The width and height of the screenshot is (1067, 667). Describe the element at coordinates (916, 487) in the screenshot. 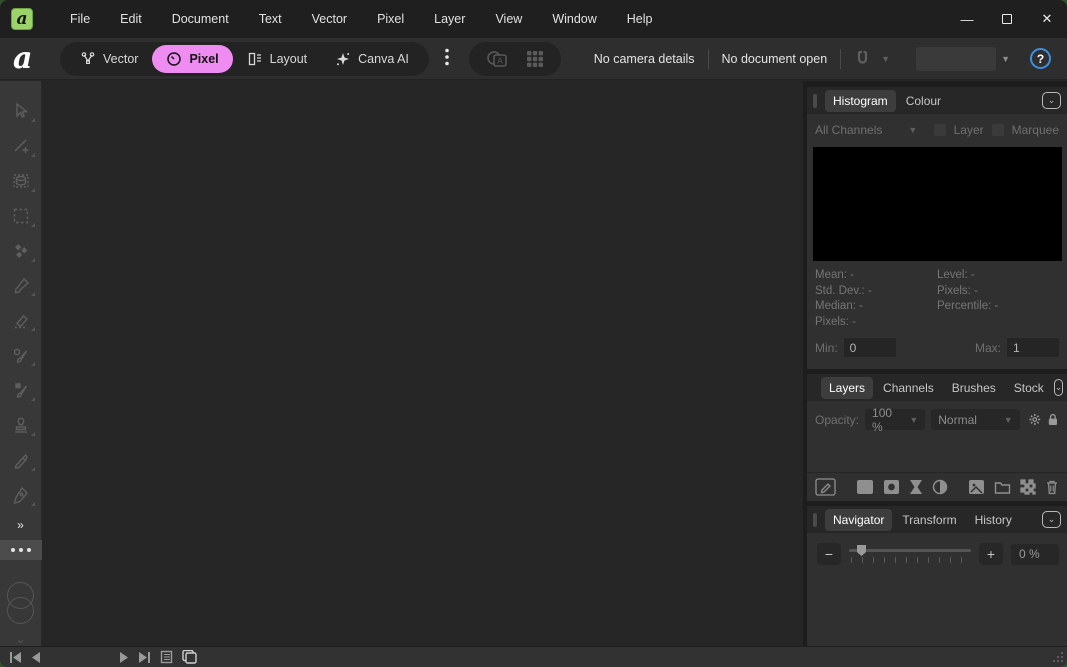

I see `adjustment-layer-icon` at that location.